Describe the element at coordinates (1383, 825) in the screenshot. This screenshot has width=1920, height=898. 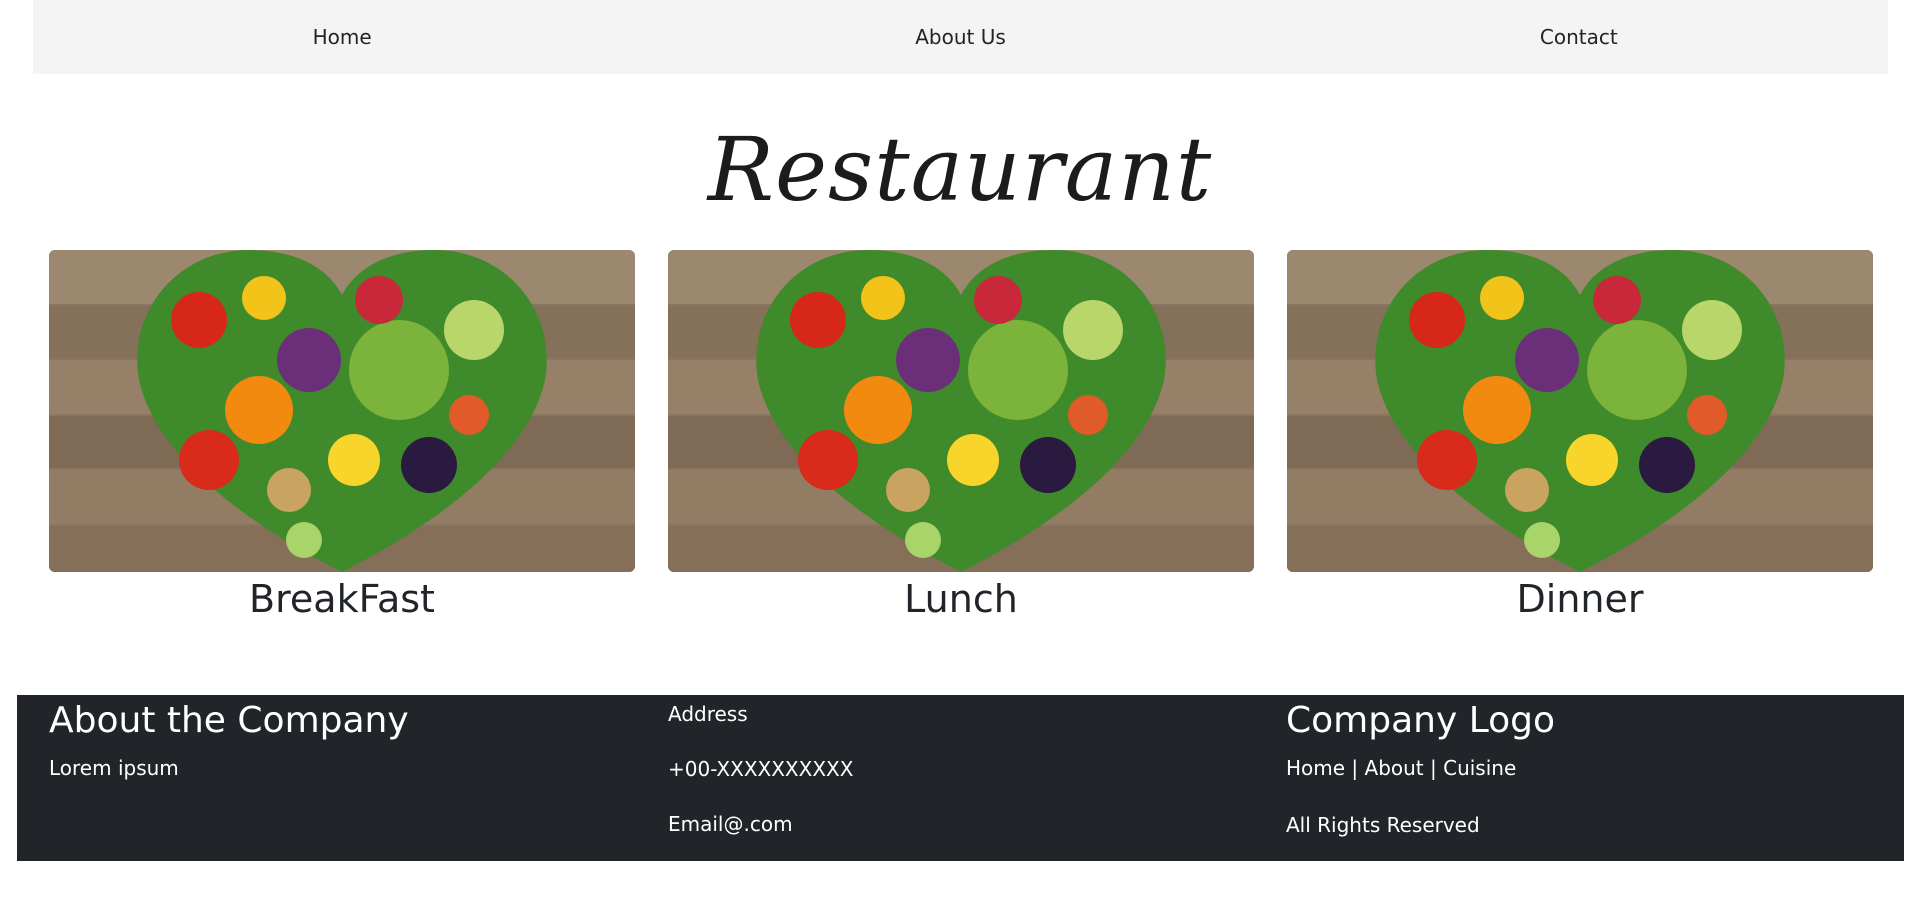
I see `footer-rights: All Rights Reserved` at that location.